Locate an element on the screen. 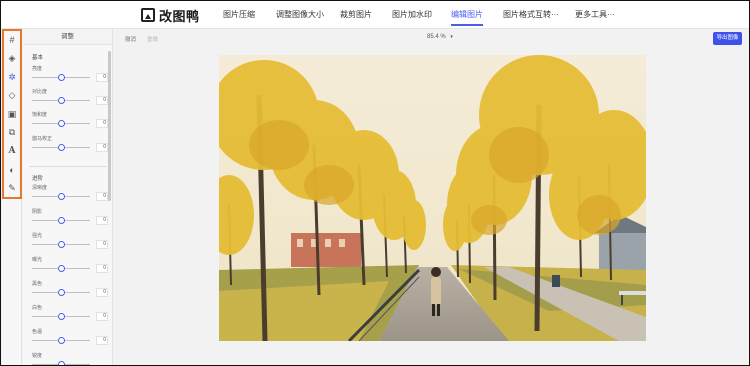 The width and height of the screenshot is (750, 366). section-title: 基本 is located at coordinates (38, 58).